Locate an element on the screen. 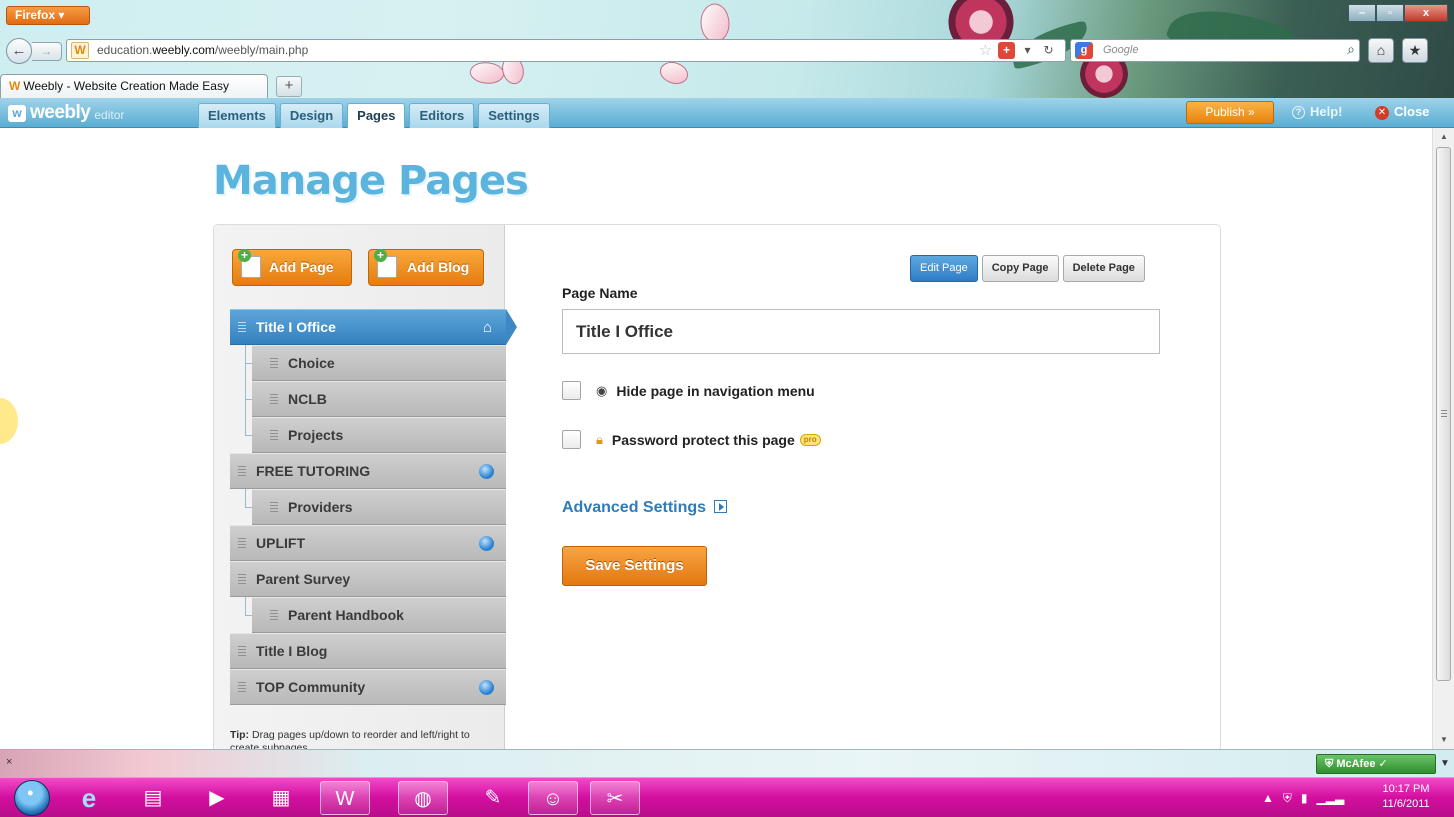  maximize-icon: ▫ is located at coordinates (1390, 13).